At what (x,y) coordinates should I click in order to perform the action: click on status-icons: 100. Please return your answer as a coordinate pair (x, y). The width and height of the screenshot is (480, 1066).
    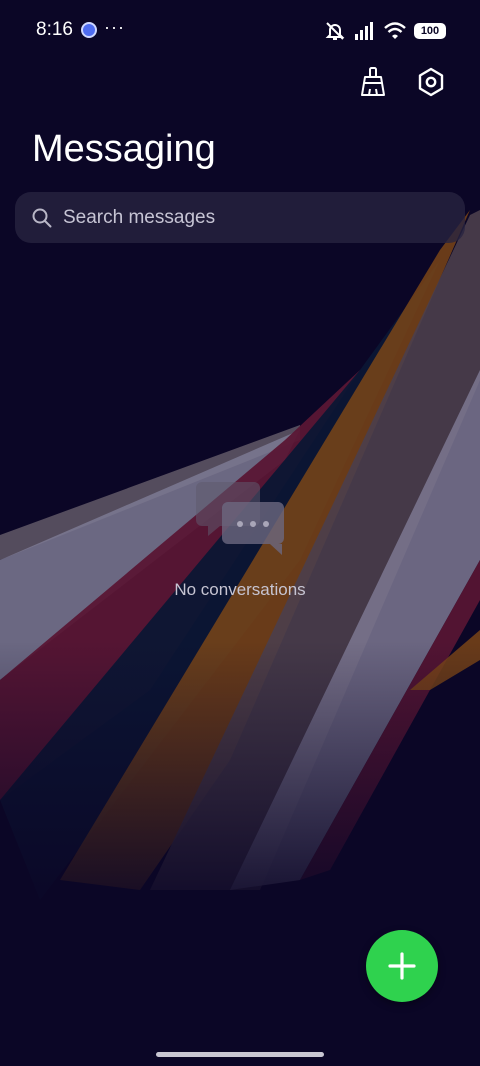
    Looking at the image, I should click on (385, 31).